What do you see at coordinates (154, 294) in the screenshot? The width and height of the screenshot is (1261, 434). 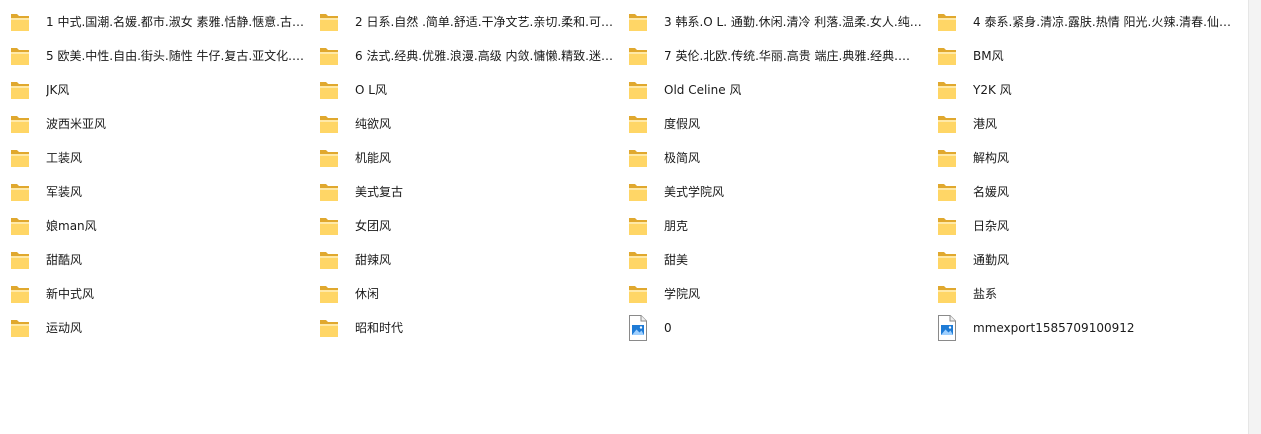 I see `folder-item: 新中式风` at bounding box center [154, 294].